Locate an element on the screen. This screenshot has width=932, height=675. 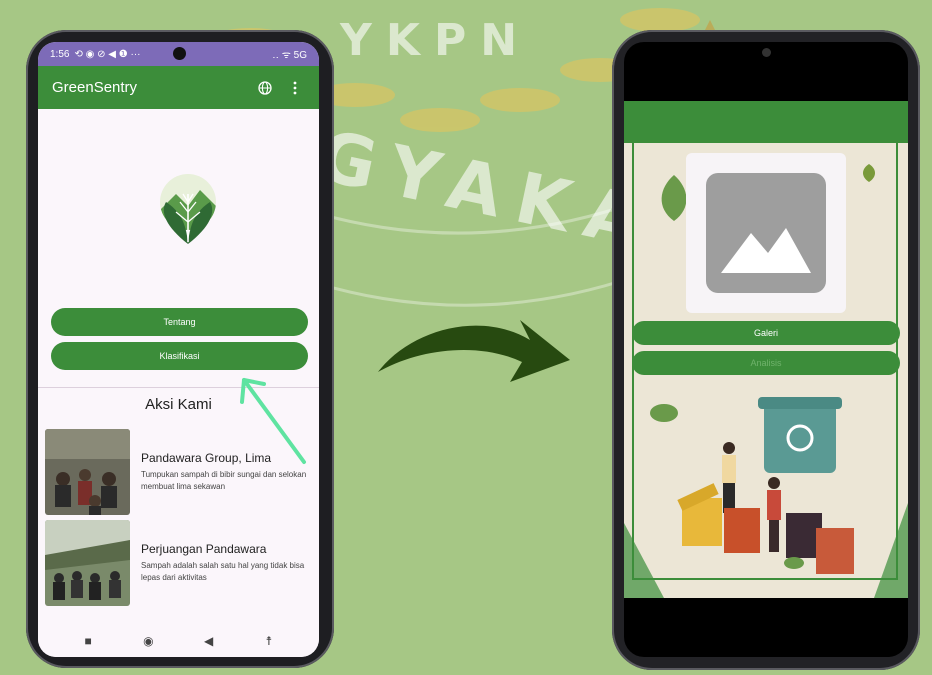
recycling-illustration is located at coordinates (766, 497).